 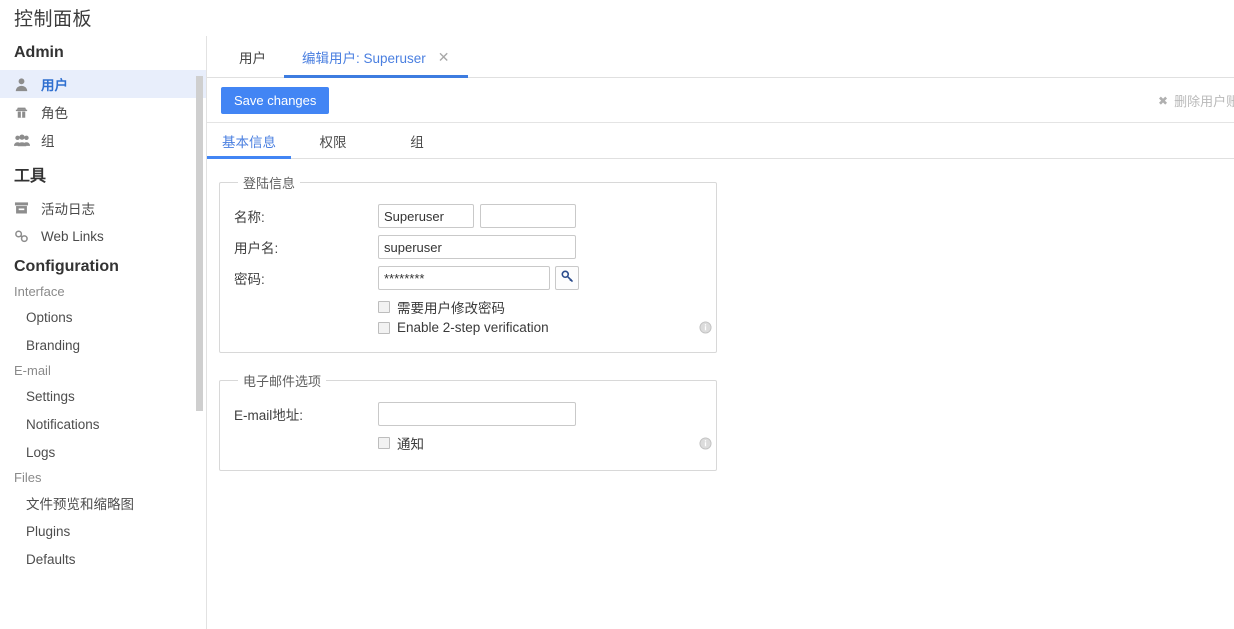 I want to click on link-icon, so click(x=24, y=236).